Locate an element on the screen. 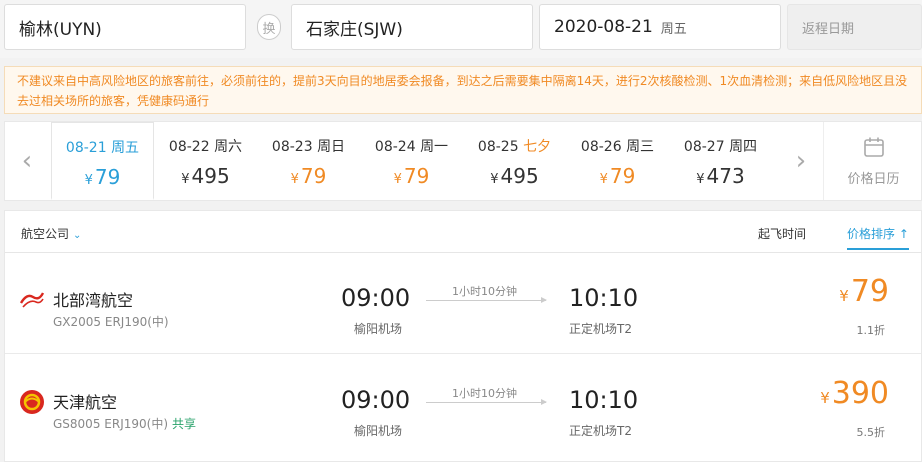 The width and height of the screenshot is (922, 462). beibu-gulf-airlines-logo-icon is located at coordinates (32, 300).